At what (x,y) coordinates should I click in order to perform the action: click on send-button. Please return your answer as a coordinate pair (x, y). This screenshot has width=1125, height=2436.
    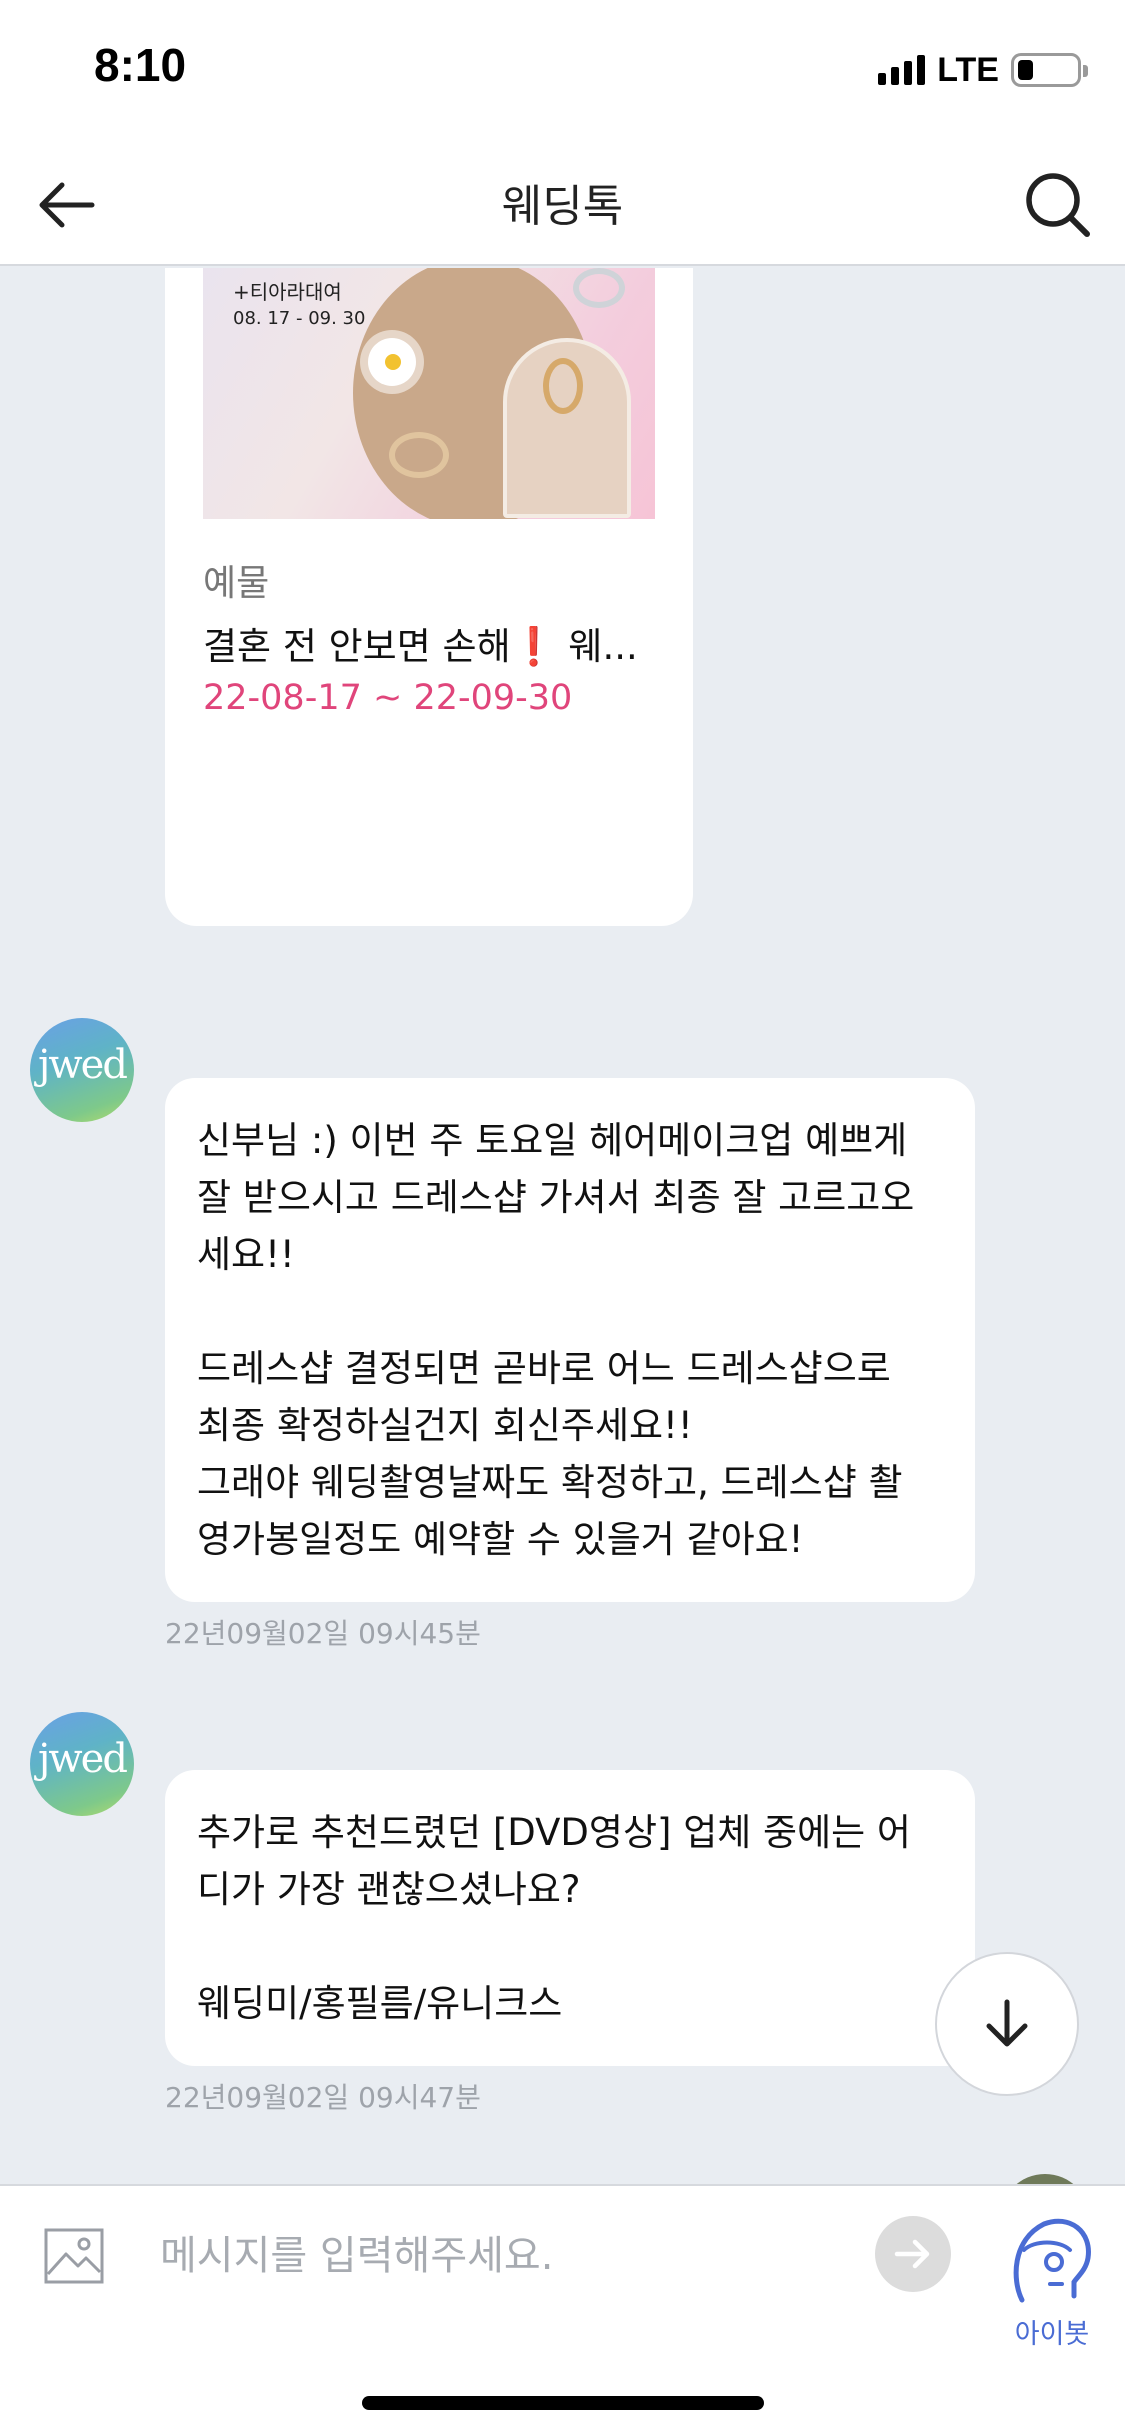
    Looking at the image, I should click on (913, 2254).